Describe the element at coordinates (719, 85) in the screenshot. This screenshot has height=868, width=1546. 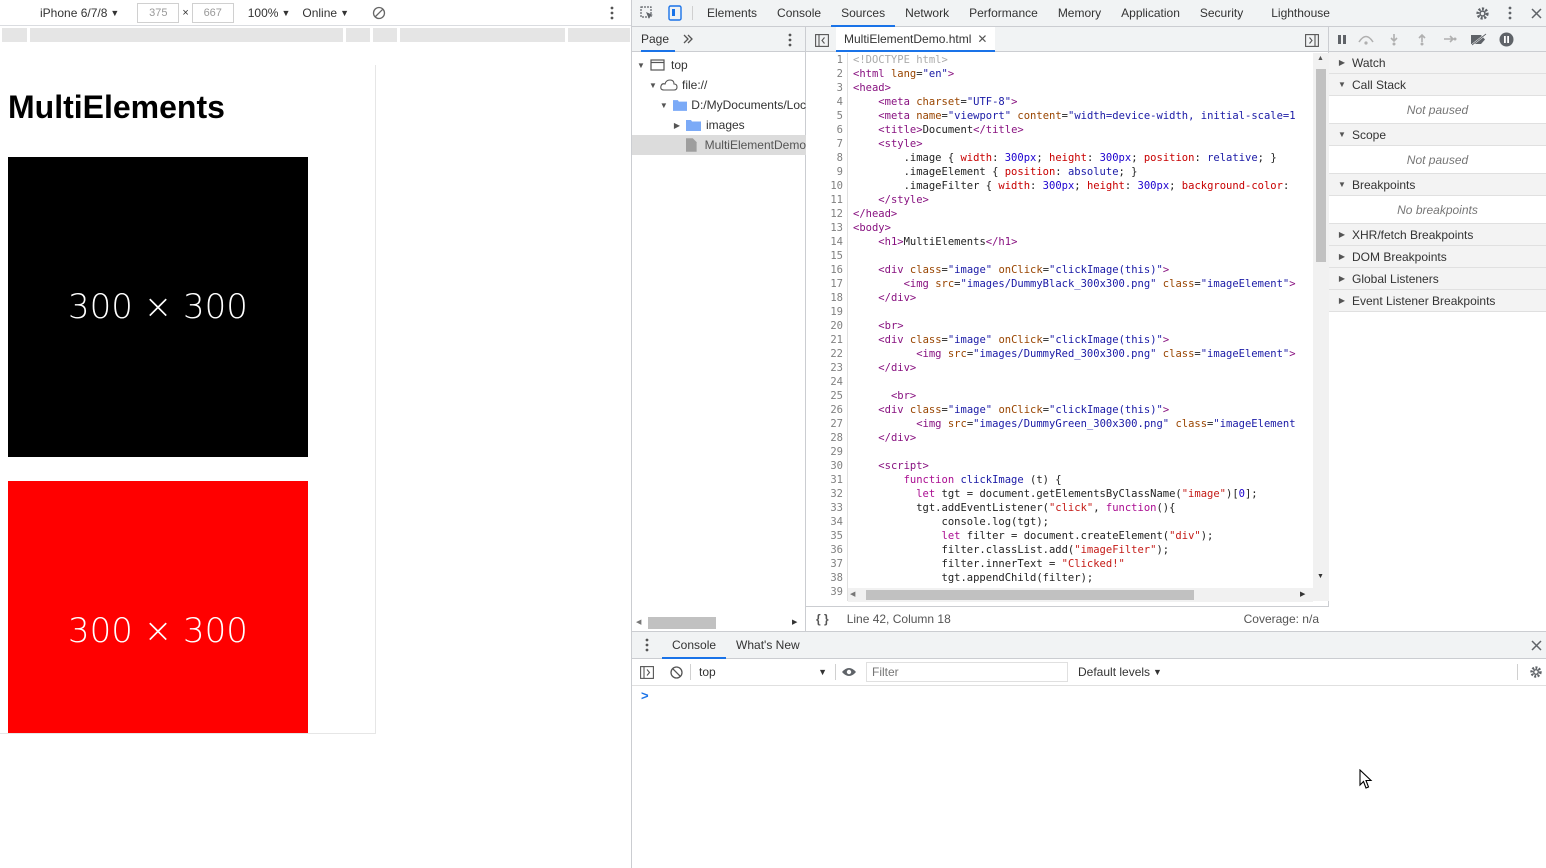
I see `tree-item-file-scheme: ▼ file://` at that location.